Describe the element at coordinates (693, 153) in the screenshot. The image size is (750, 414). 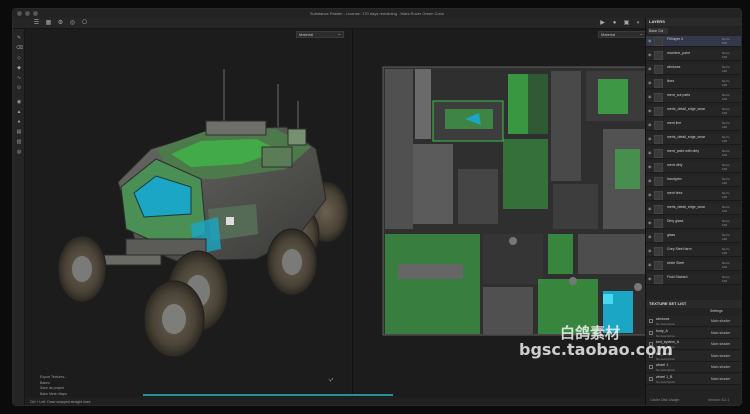
I see `layer-row: ◉ ment_paint with dirty Norm 100` at that location.